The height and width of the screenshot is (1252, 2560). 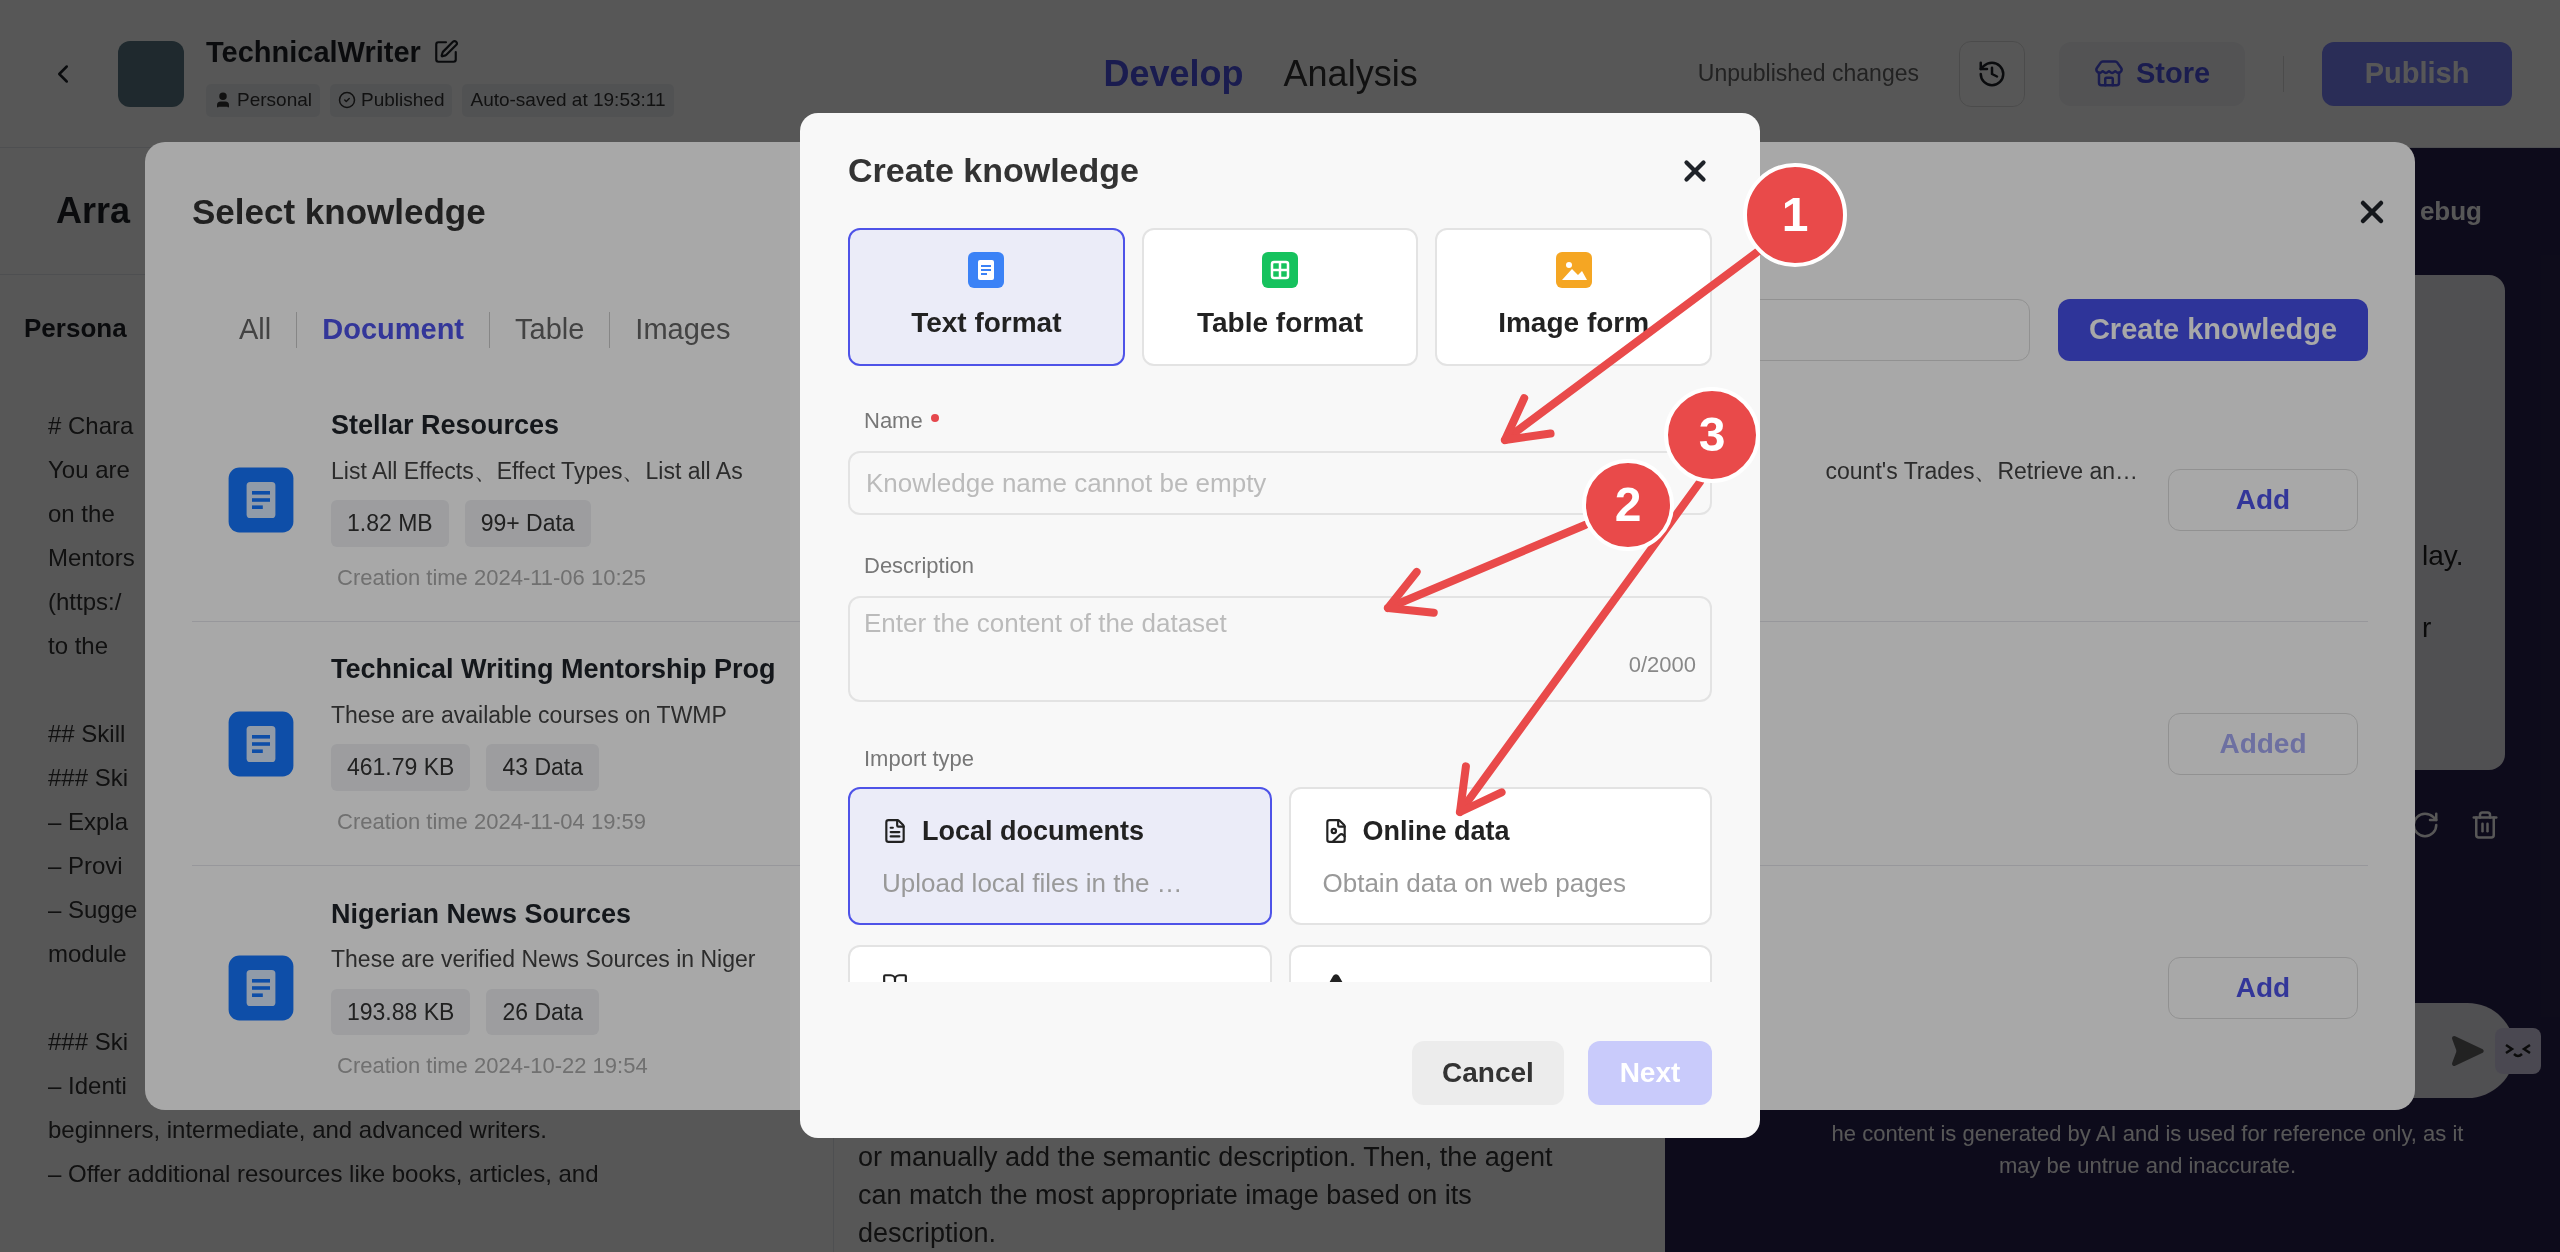 I want to click on disclaimer-text: he content is generated by AI and is used for reference only, as it, so click(x=2147, y=1134).